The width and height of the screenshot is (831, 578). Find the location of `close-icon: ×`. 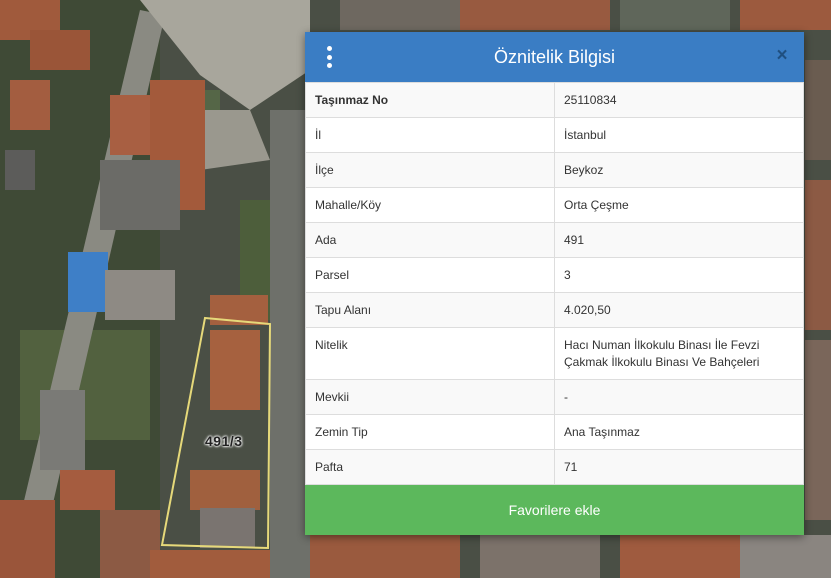

close-icon: × is located at coordinates (782, 56).